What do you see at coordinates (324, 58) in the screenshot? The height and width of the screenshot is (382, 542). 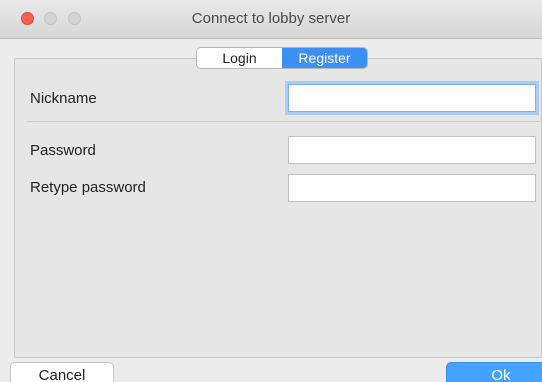 I see `tab-register: Register` at bounding box center [324, 58].